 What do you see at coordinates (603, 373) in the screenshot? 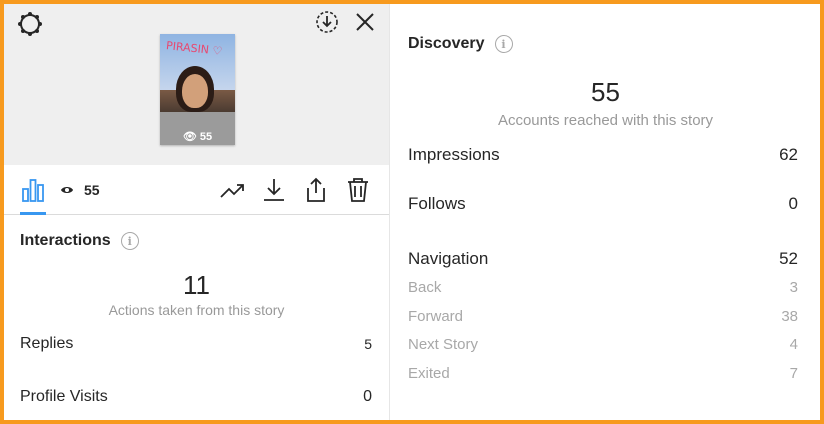
I see `navigation-row-exited: Exited 7` at bounding box center [603, 373].